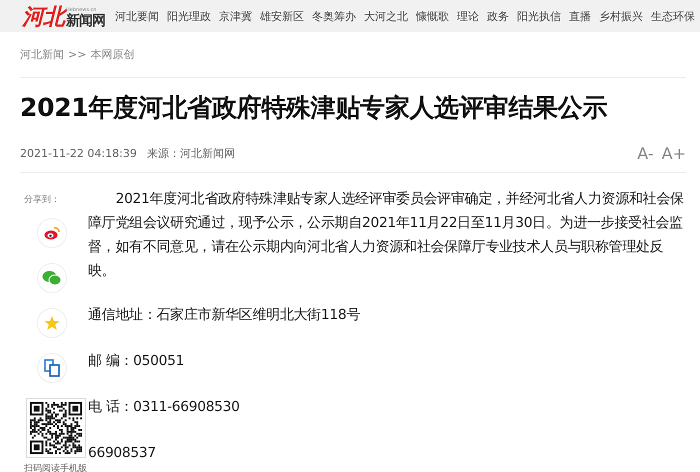  What do you see at coordinates (539, 16) in the screenshot?
I see `nav-link: 阳光执信` at bounding box center [539, 16].